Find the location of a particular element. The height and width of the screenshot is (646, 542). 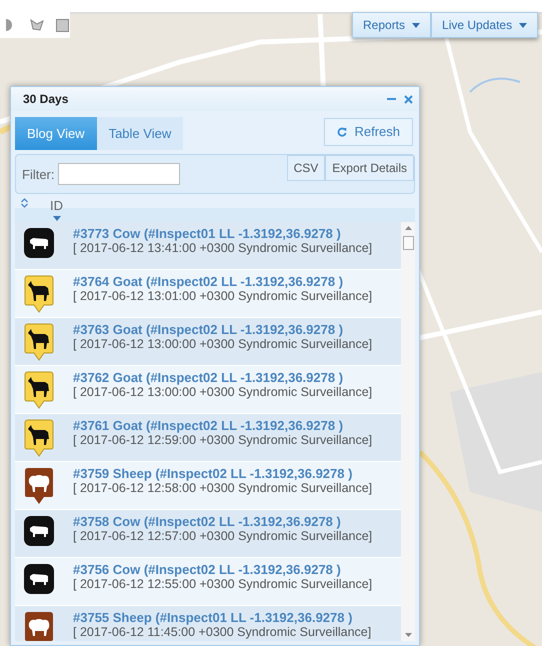

report-row: #3764 Goat (#Inspect02 LL -1.3192,36.9278 ) [ 2017-06-12 13:01:00 +0300 Syndromic Surveillance] is located at coordinates (208, 294).